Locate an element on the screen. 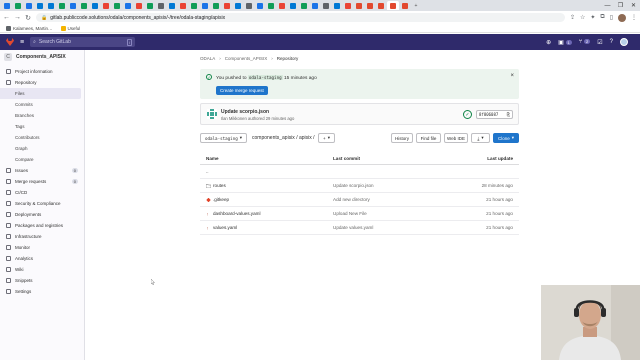  branch-selector: odala-staging ▾ is located at coordinates (223, 138).